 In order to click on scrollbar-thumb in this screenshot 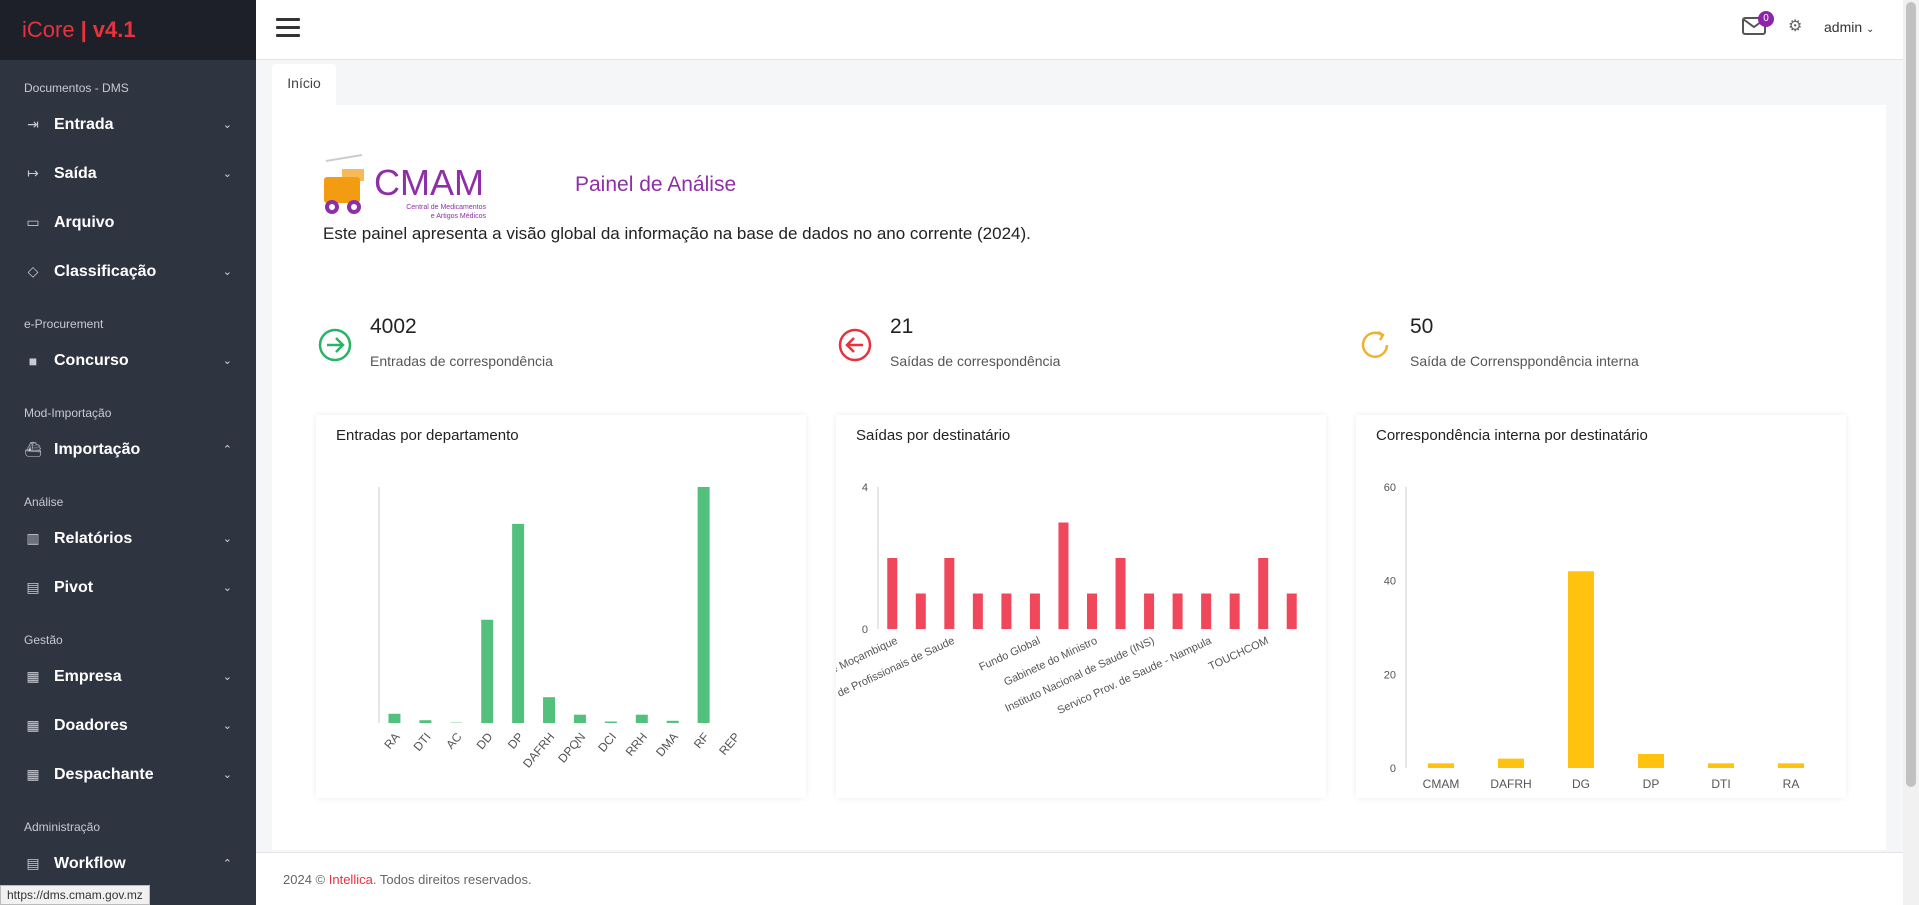, I will do `click(1911, 394)`.